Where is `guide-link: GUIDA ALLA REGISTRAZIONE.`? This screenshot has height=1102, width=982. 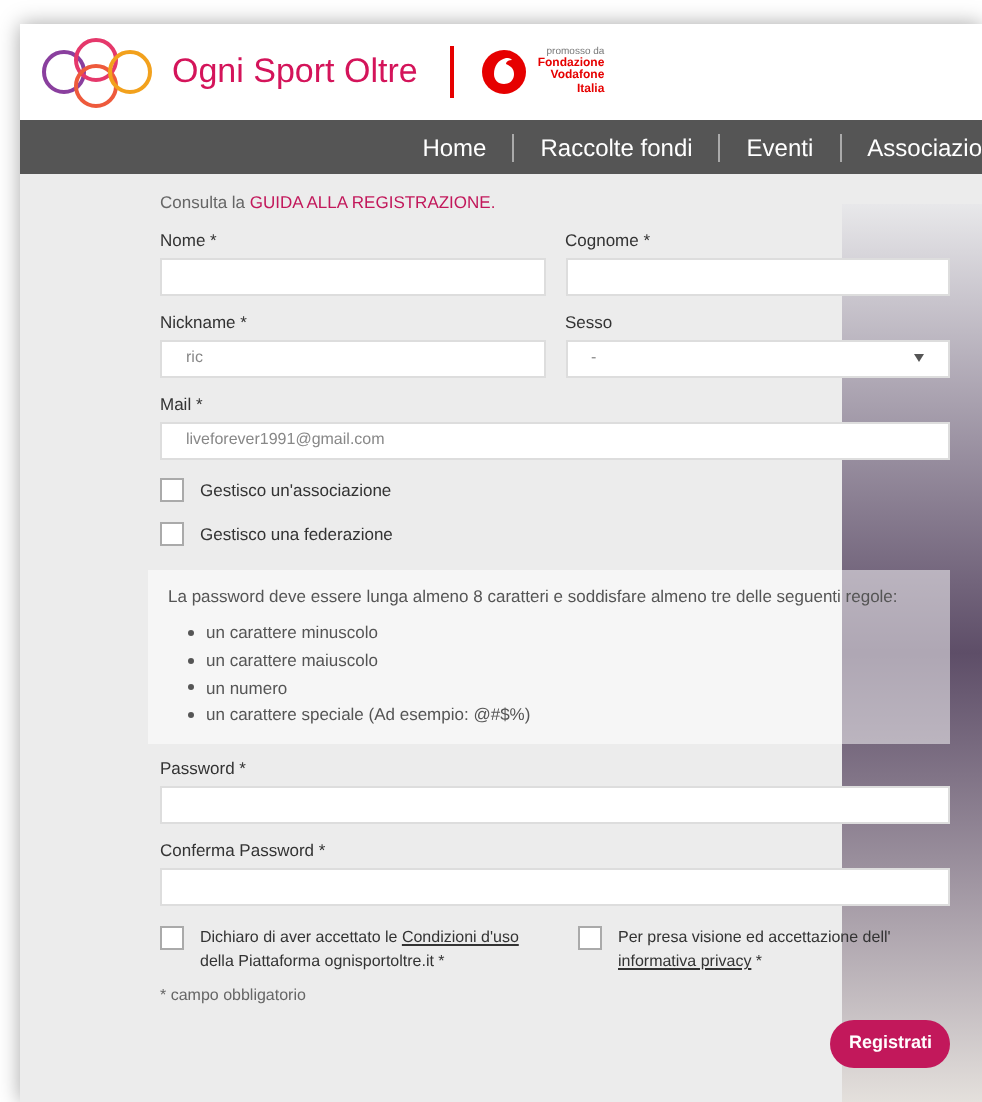
guide-link: GUIDA ALLA REGISTRAZIONE. is located at coordinates (372, 202).